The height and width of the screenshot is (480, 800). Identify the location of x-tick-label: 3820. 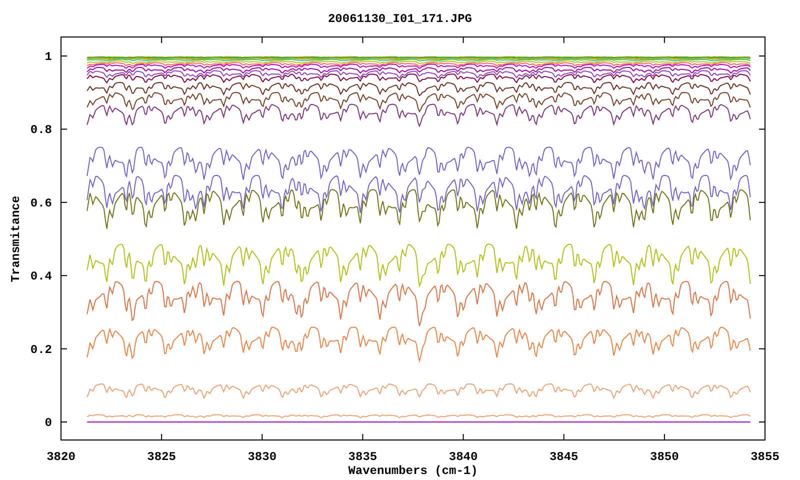
(61, 457).